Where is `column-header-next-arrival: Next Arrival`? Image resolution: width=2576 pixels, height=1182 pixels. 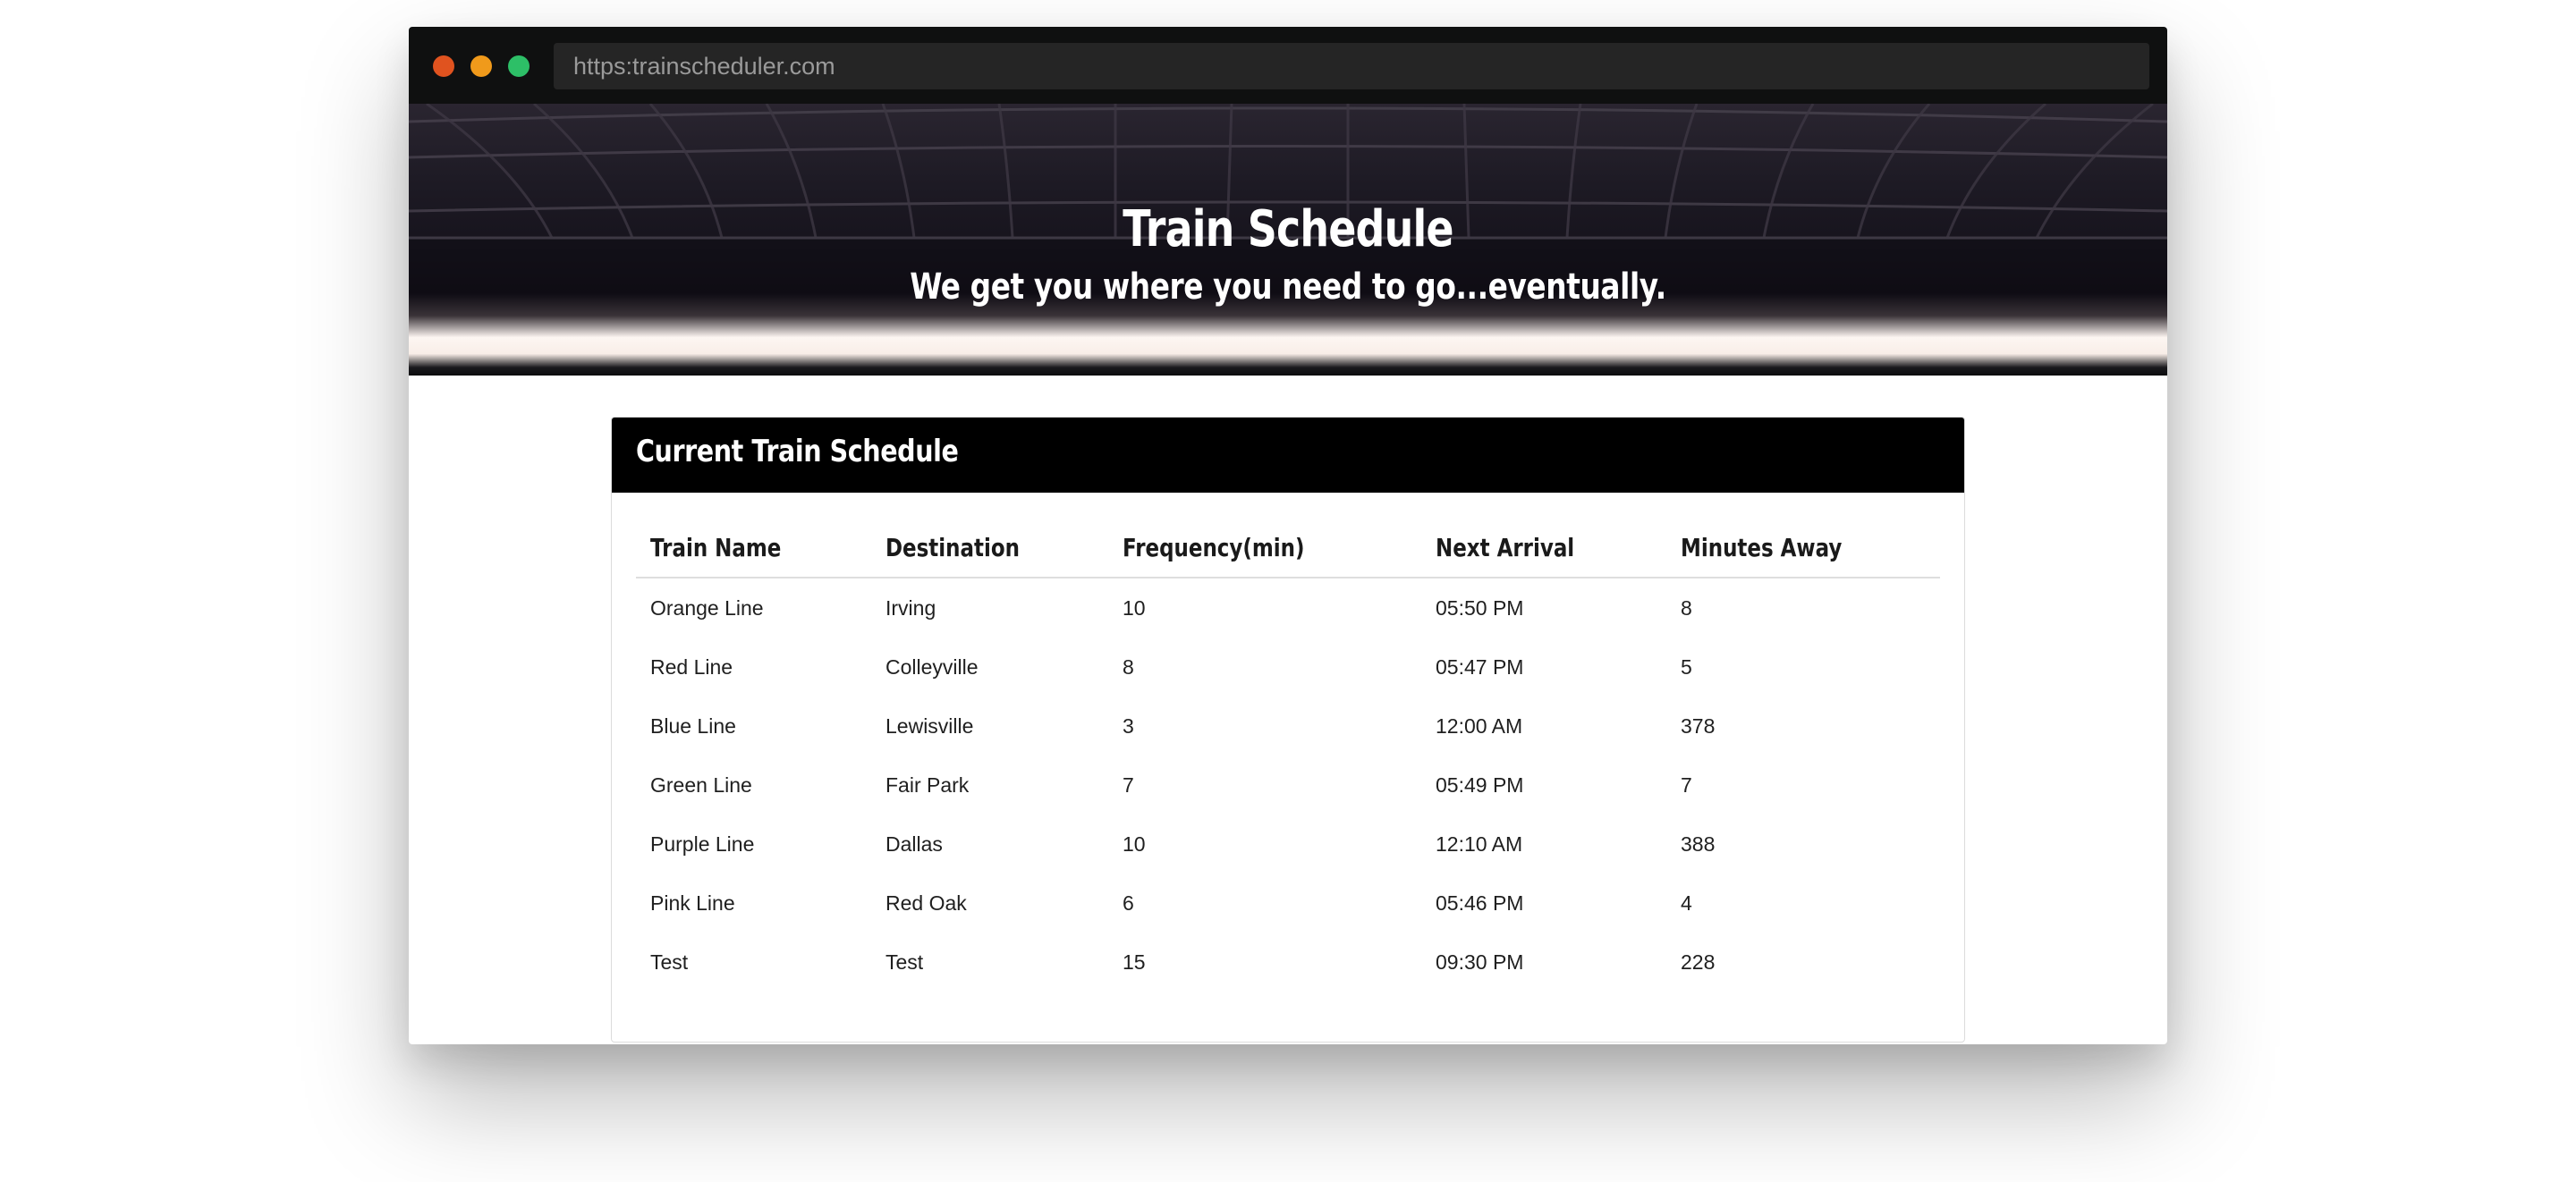
column-header-next-arrival: Next Arrival is located at coordinates (1543, 548).